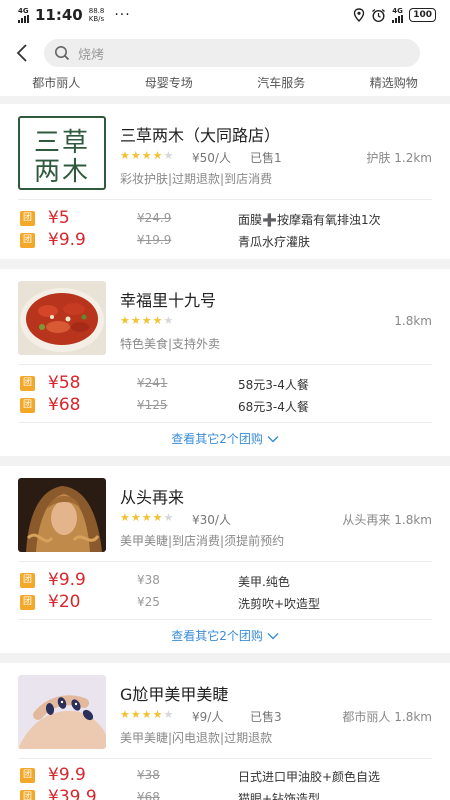  I want to click on battery-icon: 100, so click(422, 15).